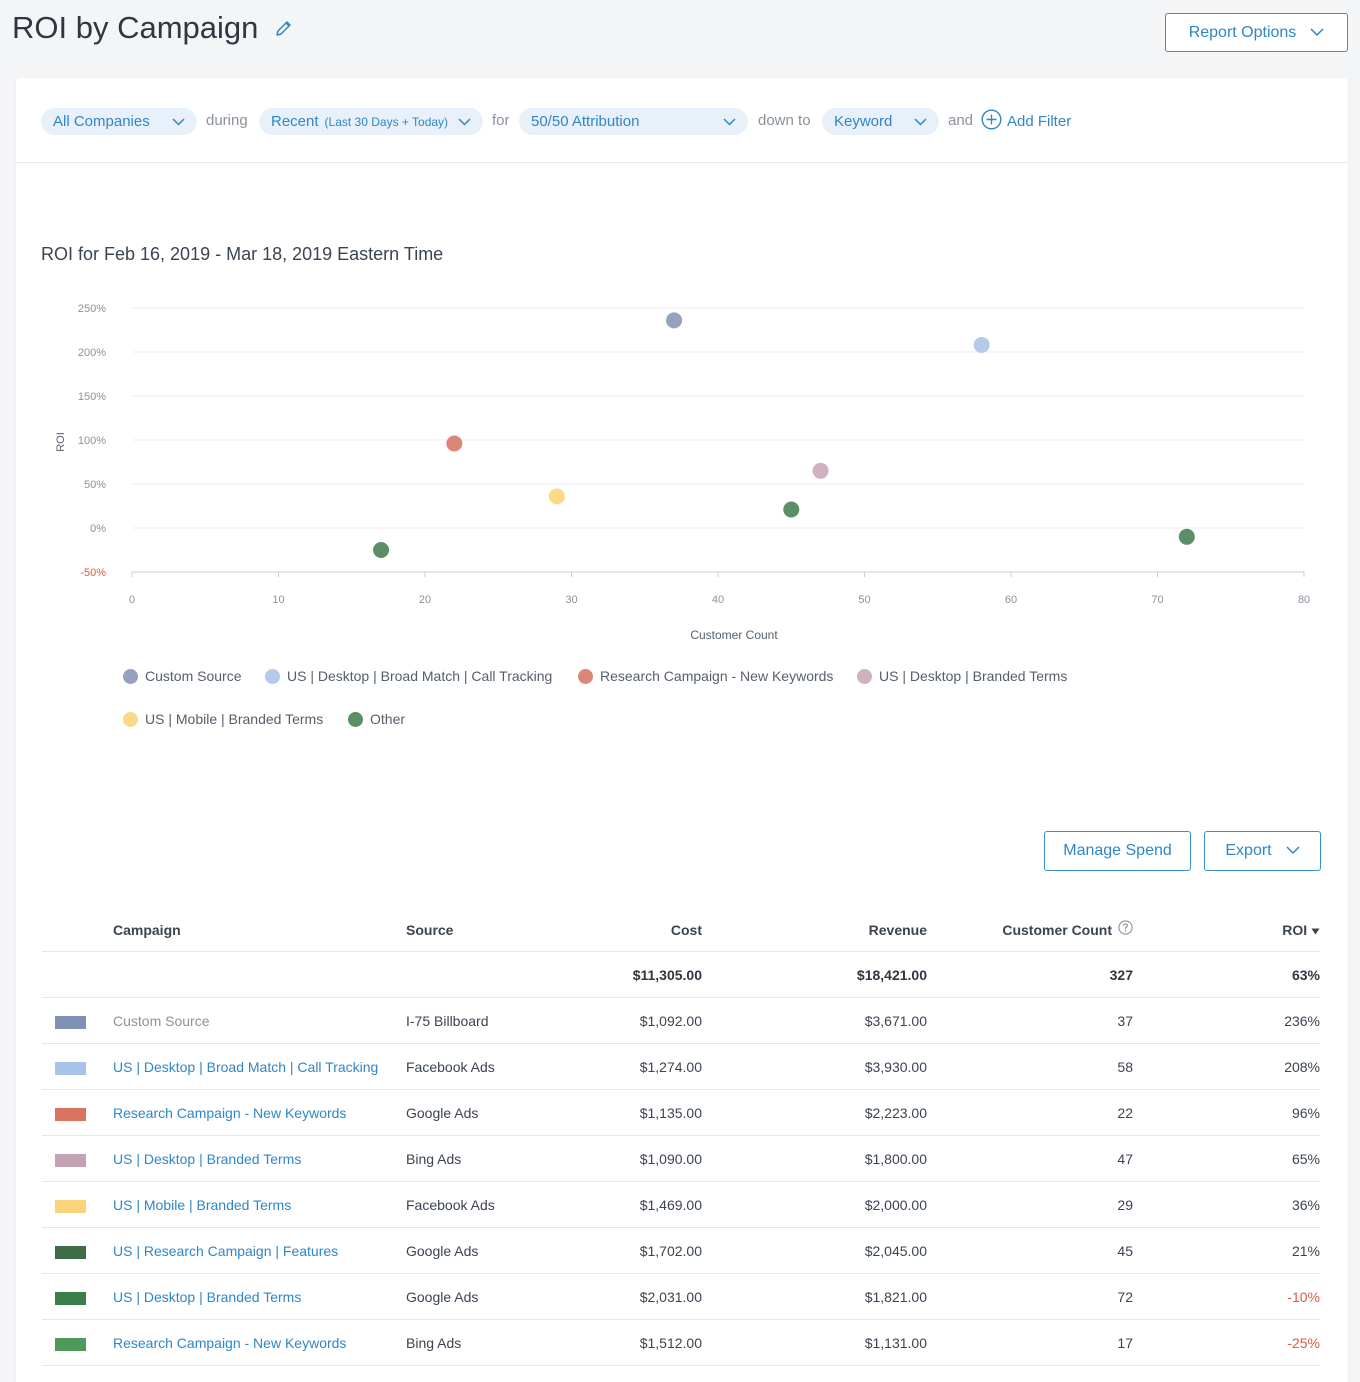 Image resolution: width=1360 pixels, height=1382 pixels. I want to click on legend-item: Research Campaign - New Keywords, so click(705, 676).